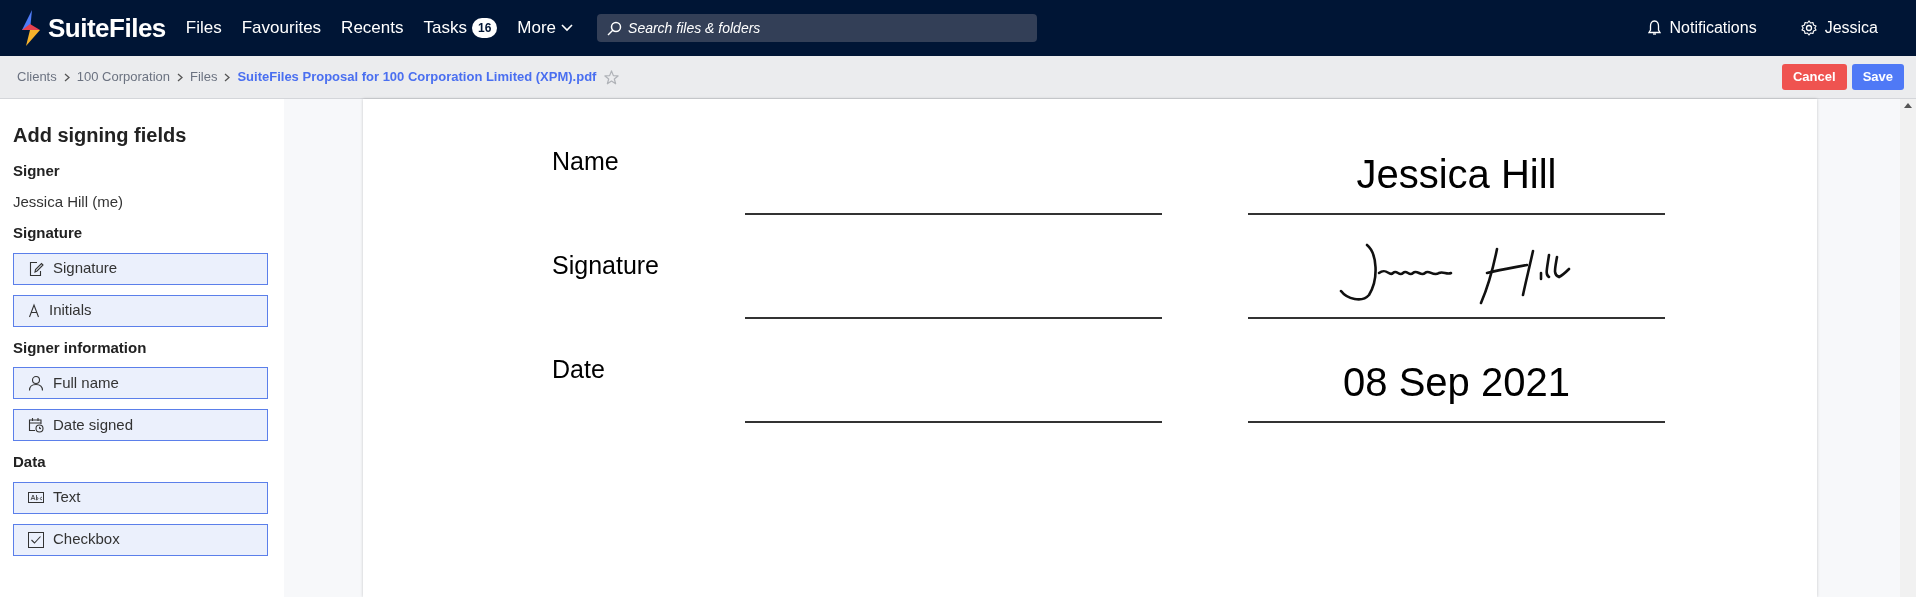  I want to click on current-file: SuiteFiles Proposal for 100 Corporation Limited (XPM).pdf, so click(417, 77).